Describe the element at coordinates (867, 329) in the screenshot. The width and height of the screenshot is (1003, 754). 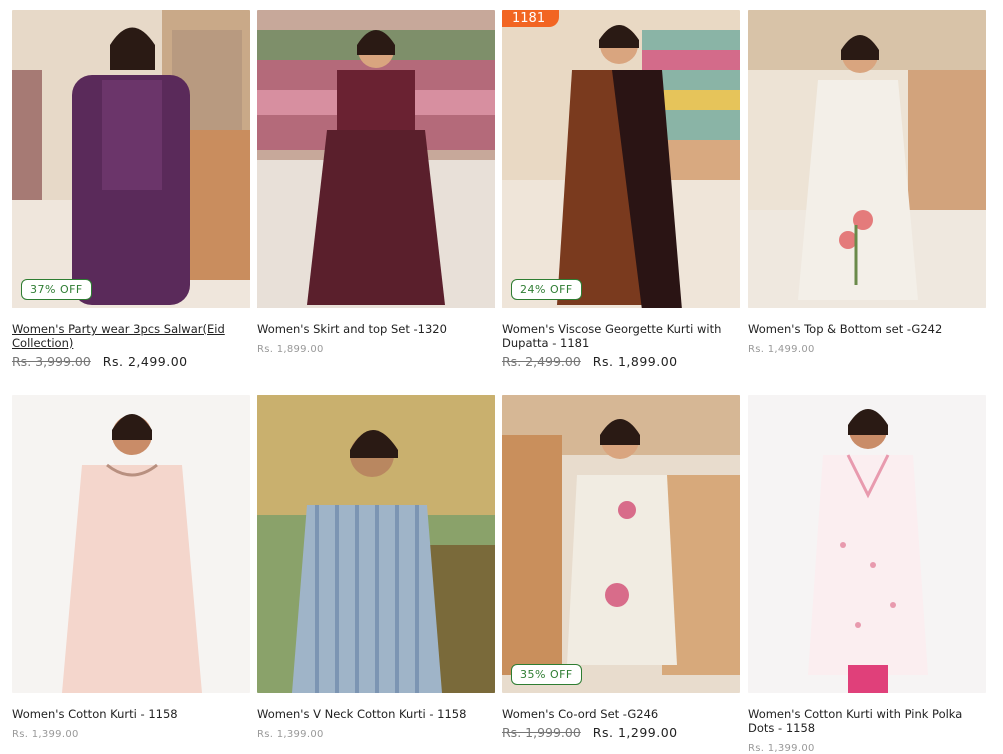
I see `product-title: Women's Top & Bottom set -G242` at that location.